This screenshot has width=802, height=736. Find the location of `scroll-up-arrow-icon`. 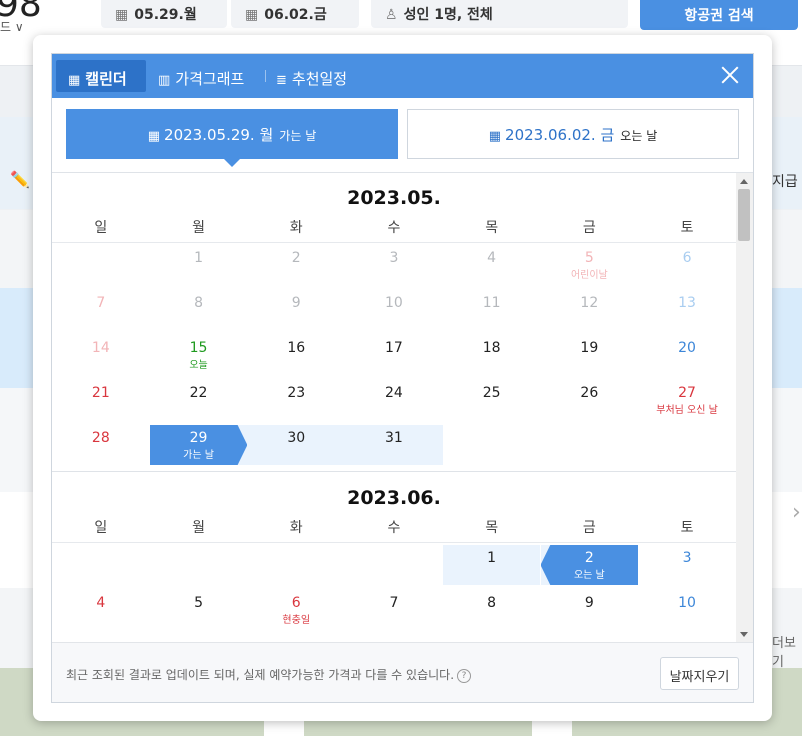

scroll-up-arrow-icon is located at coordinates (744, 181).